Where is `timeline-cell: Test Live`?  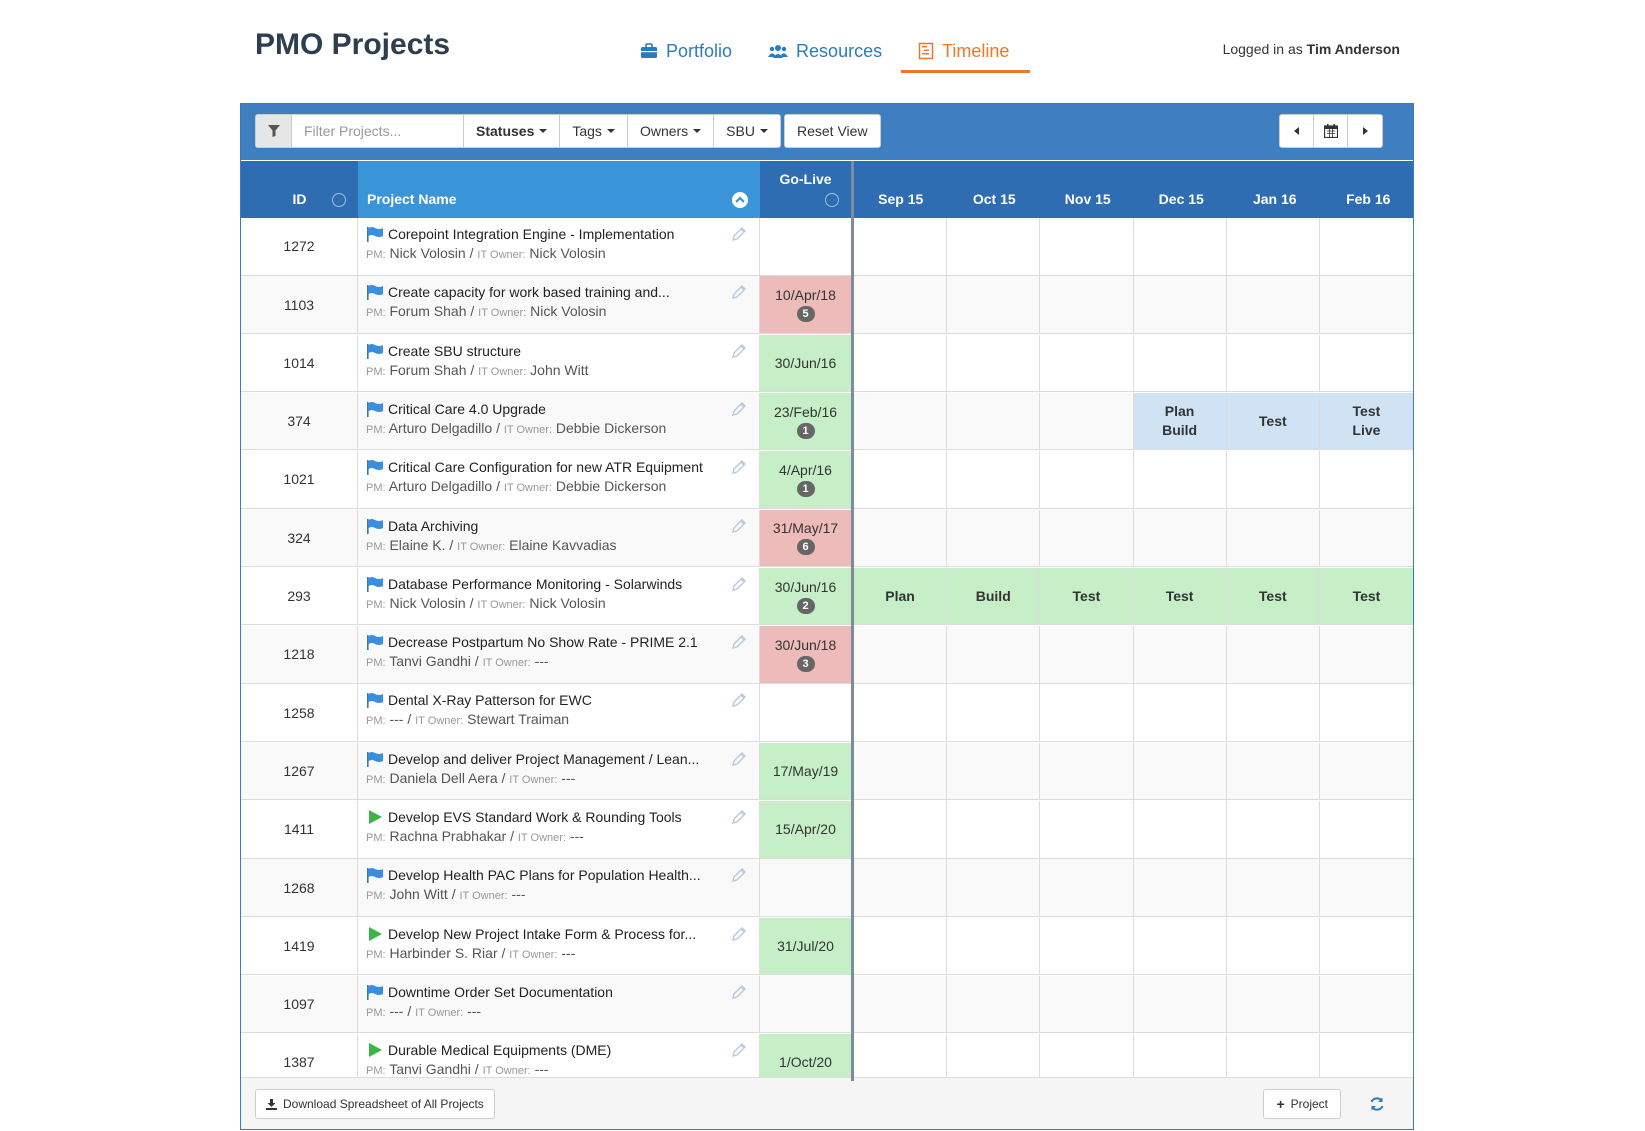
timeline-cell: Test Live is located at coordinates (1366, 421).